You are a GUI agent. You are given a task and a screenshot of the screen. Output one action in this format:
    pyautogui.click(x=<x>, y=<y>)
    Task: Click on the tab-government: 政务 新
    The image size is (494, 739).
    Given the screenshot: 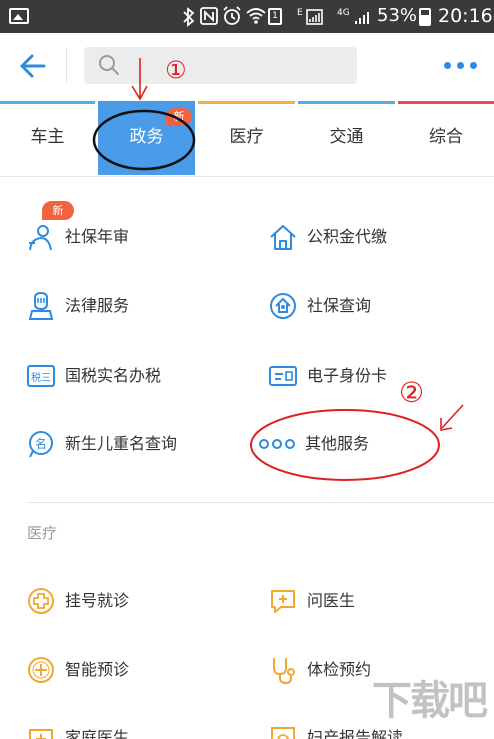 What is the action you would take?
    pyautogui.click(x=146, y=139)
    